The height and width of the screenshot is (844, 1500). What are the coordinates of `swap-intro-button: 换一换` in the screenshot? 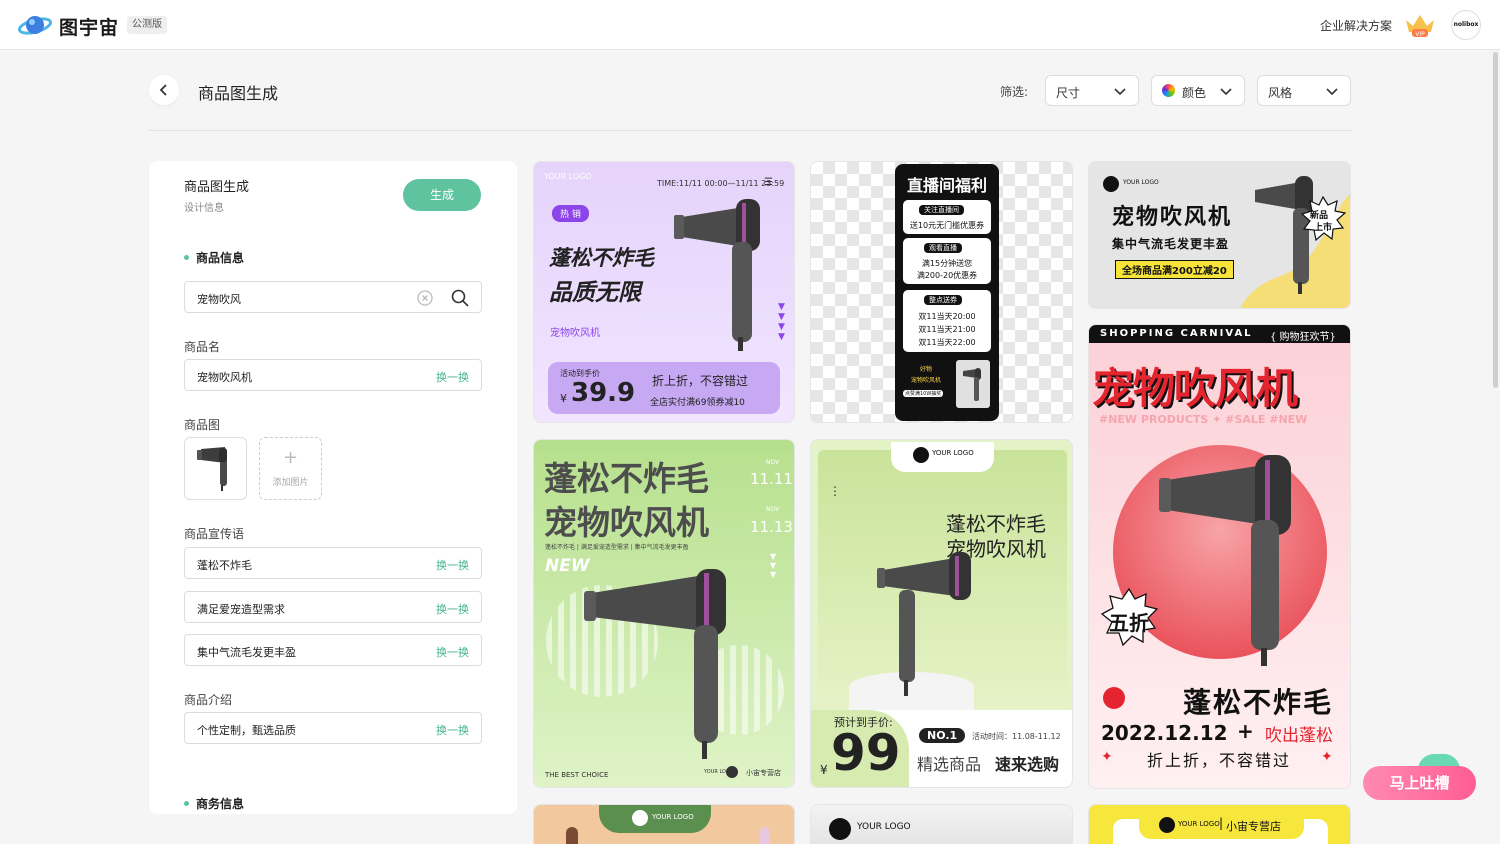 It's located at (452, 730).